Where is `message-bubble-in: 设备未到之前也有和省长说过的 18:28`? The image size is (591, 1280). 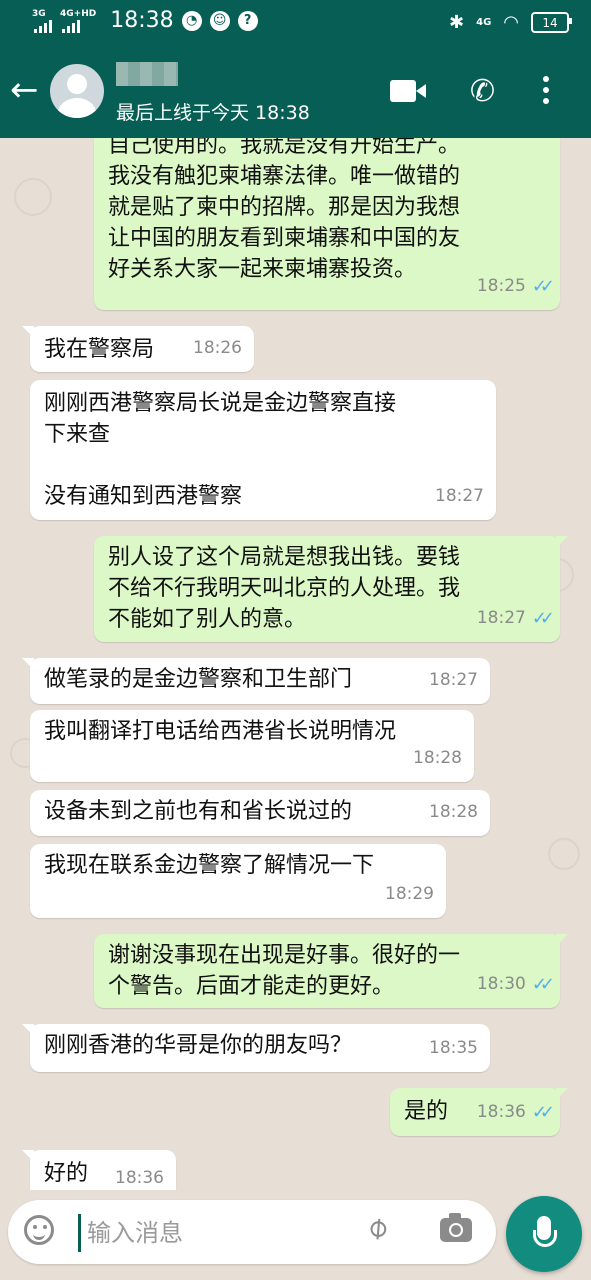 message-bubble-in: 设备未到之前也有和省长说过的 18:28 is located at coordinates (260, 813).